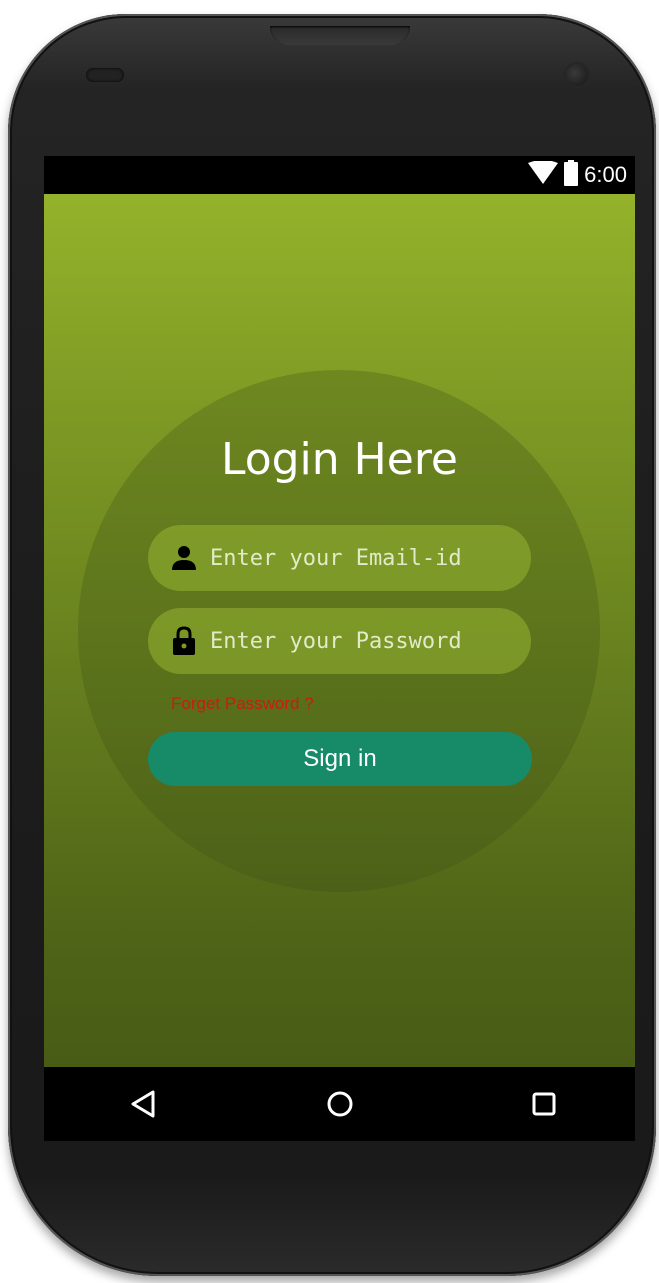 This screenshot has height=1283, width=659. Describe the element at coordinates (340, 759) in the screenshot. I see `sign-in-button: Sign in` at that location.